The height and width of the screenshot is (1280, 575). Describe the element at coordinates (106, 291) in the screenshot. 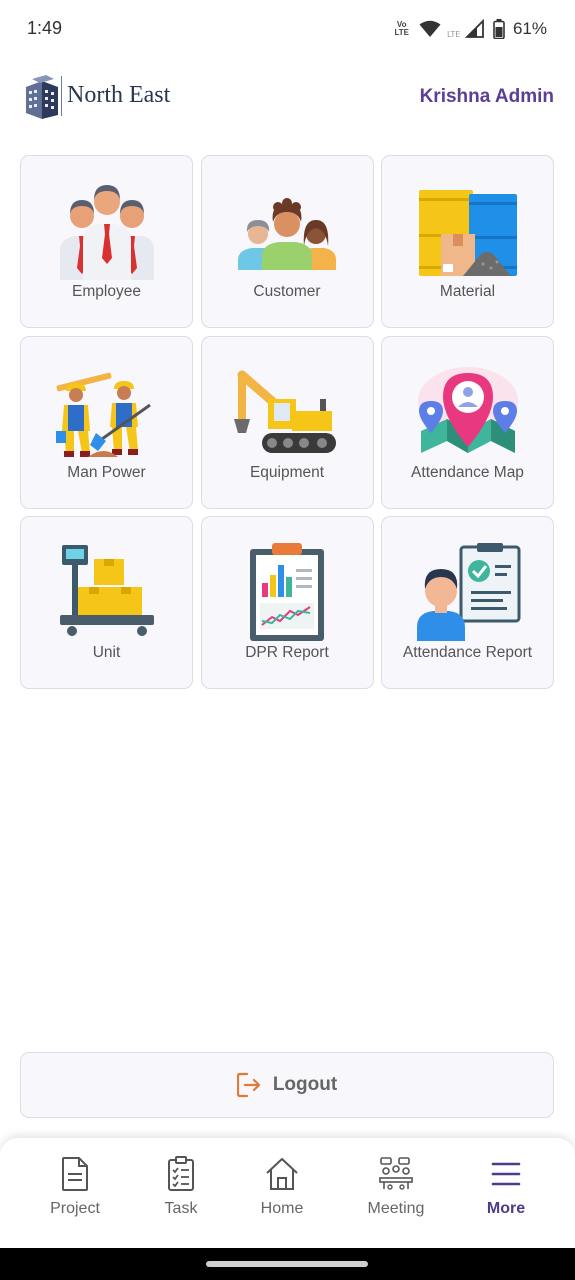

I see `tile-label: Employee` at that location.